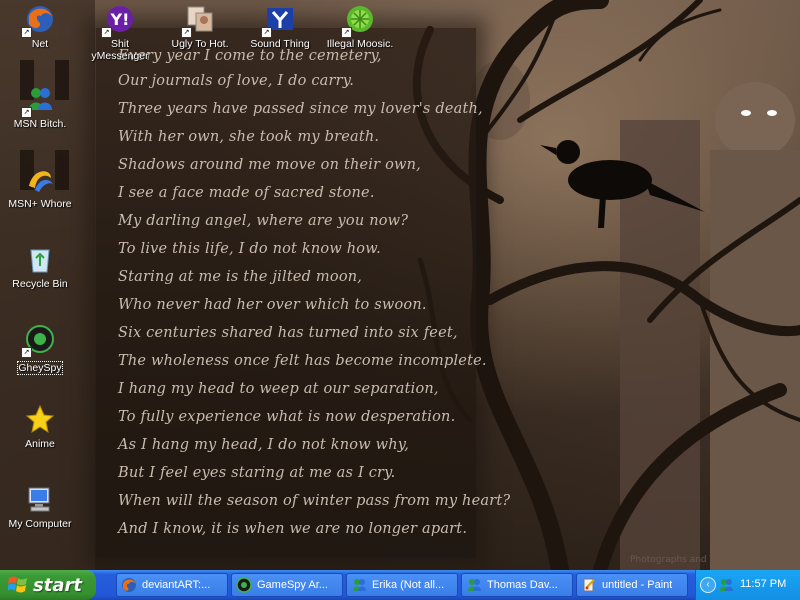 The width and height of the screenshot is (800, 600). I want to click on desktop-icon-my-computer: My Computer, so click(40, 506).